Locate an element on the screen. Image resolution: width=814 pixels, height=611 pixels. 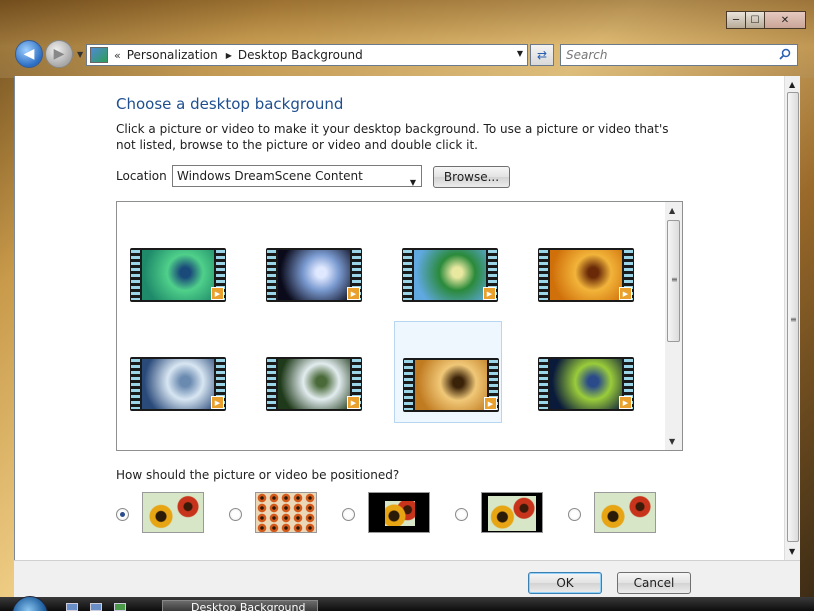
location-label: Location is located at coordinates (141, 176).